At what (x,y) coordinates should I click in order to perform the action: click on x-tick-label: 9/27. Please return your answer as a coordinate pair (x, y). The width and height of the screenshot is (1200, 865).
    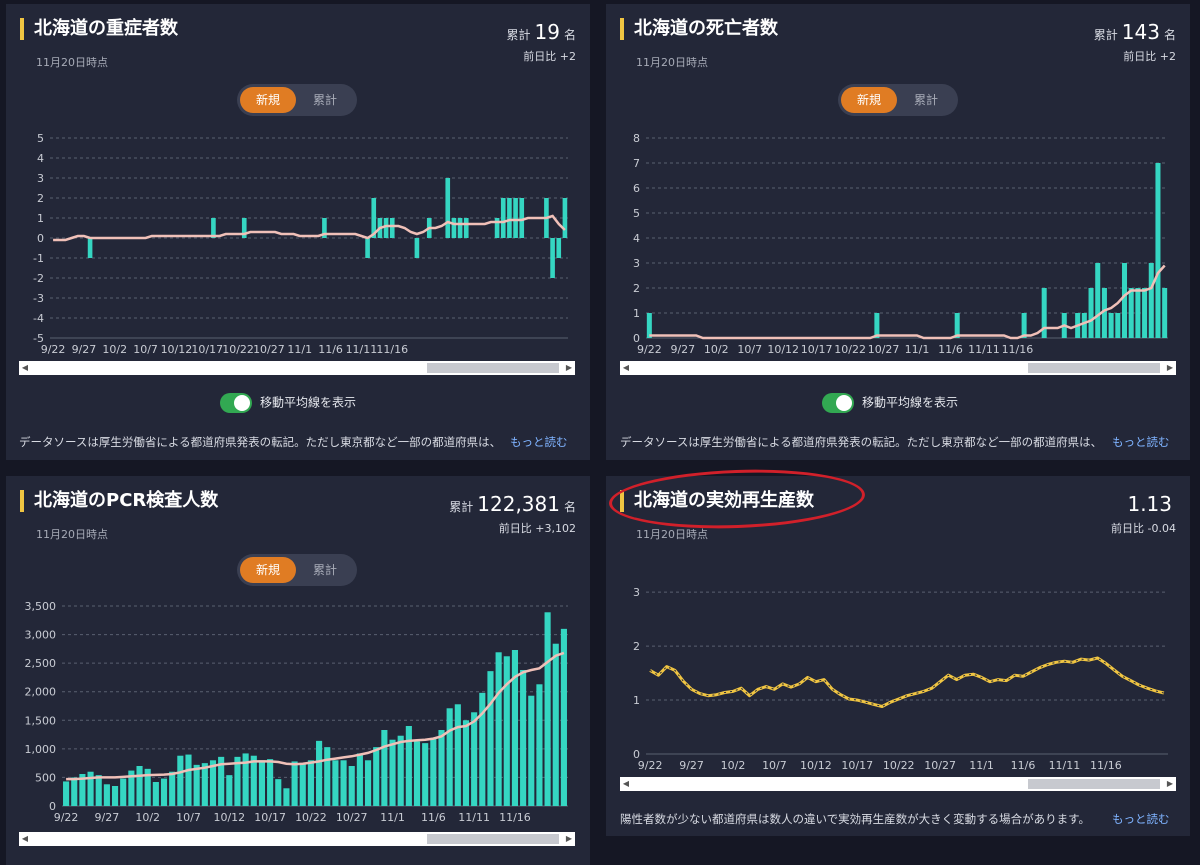
    Looking at the image, I should click on (84, 349).